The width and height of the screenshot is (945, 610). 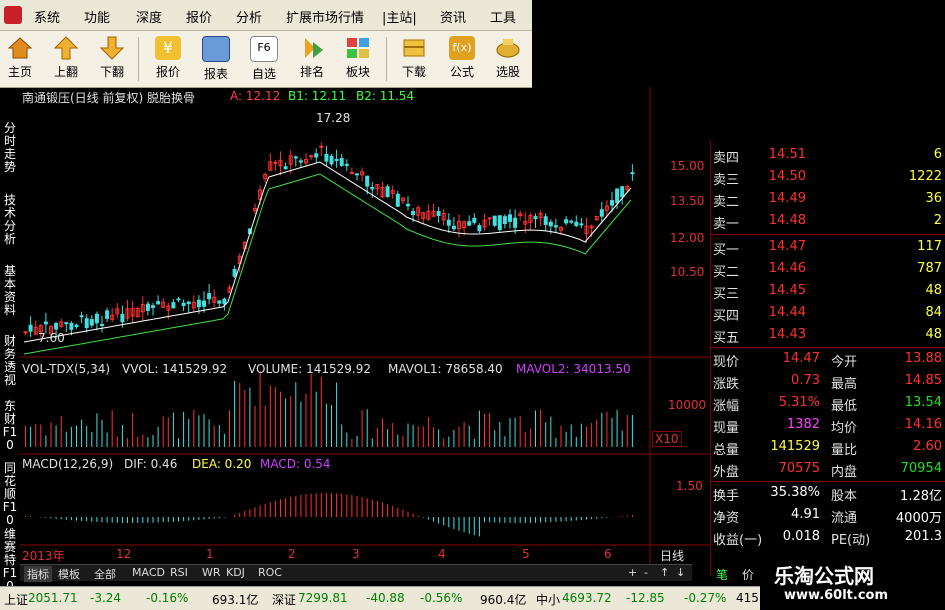 What do you see at coordinates (705, 598) in the screenshot?
I see `zx-percent: -0.27%` at bounding box center [705, 598].